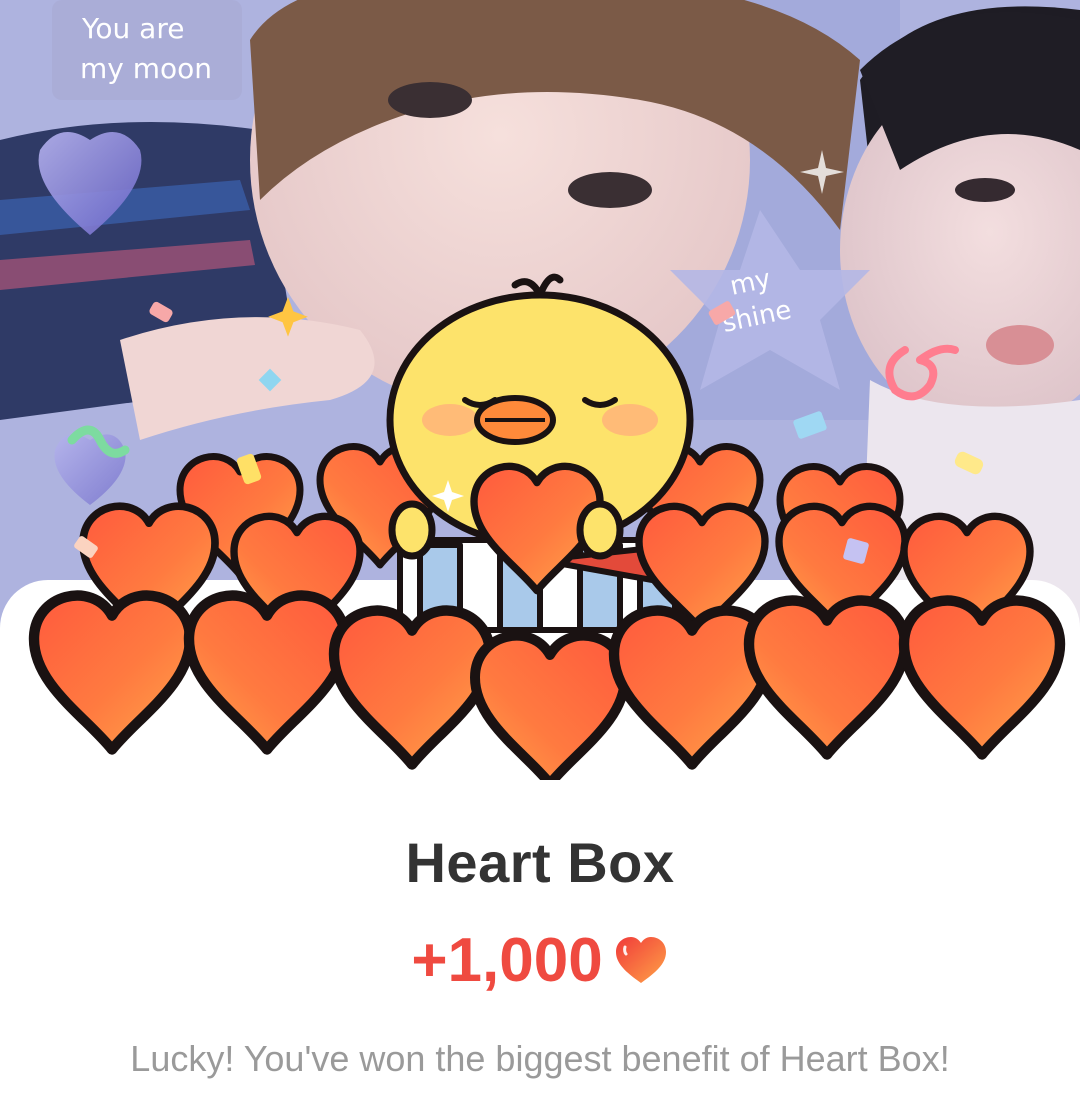  What do you see at coordinates (640, 959) in the screenshot?
I see `heart-icon` at bounding box center [640, 959].